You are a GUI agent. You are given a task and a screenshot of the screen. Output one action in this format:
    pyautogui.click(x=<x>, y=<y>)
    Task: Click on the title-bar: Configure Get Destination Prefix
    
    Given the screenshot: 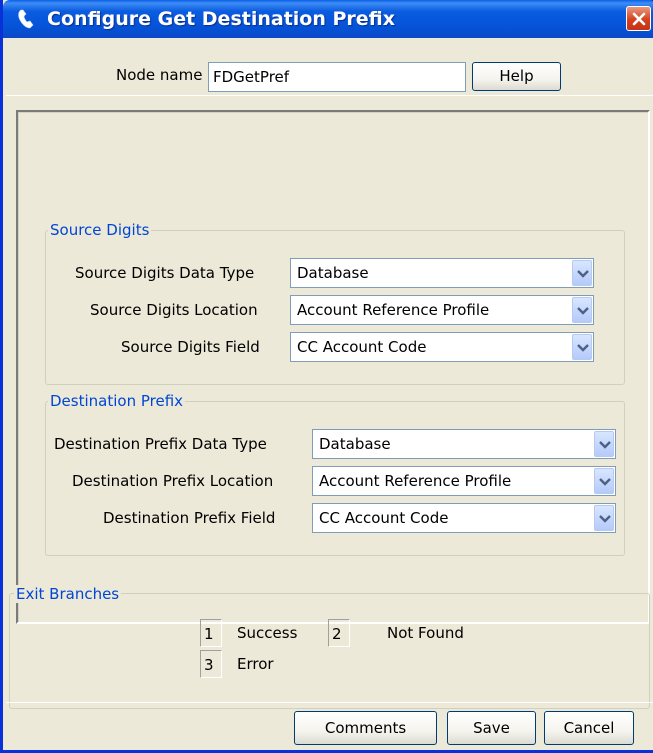 What is the action you would take?
    pyautogui.click(x=328, y=19)
    